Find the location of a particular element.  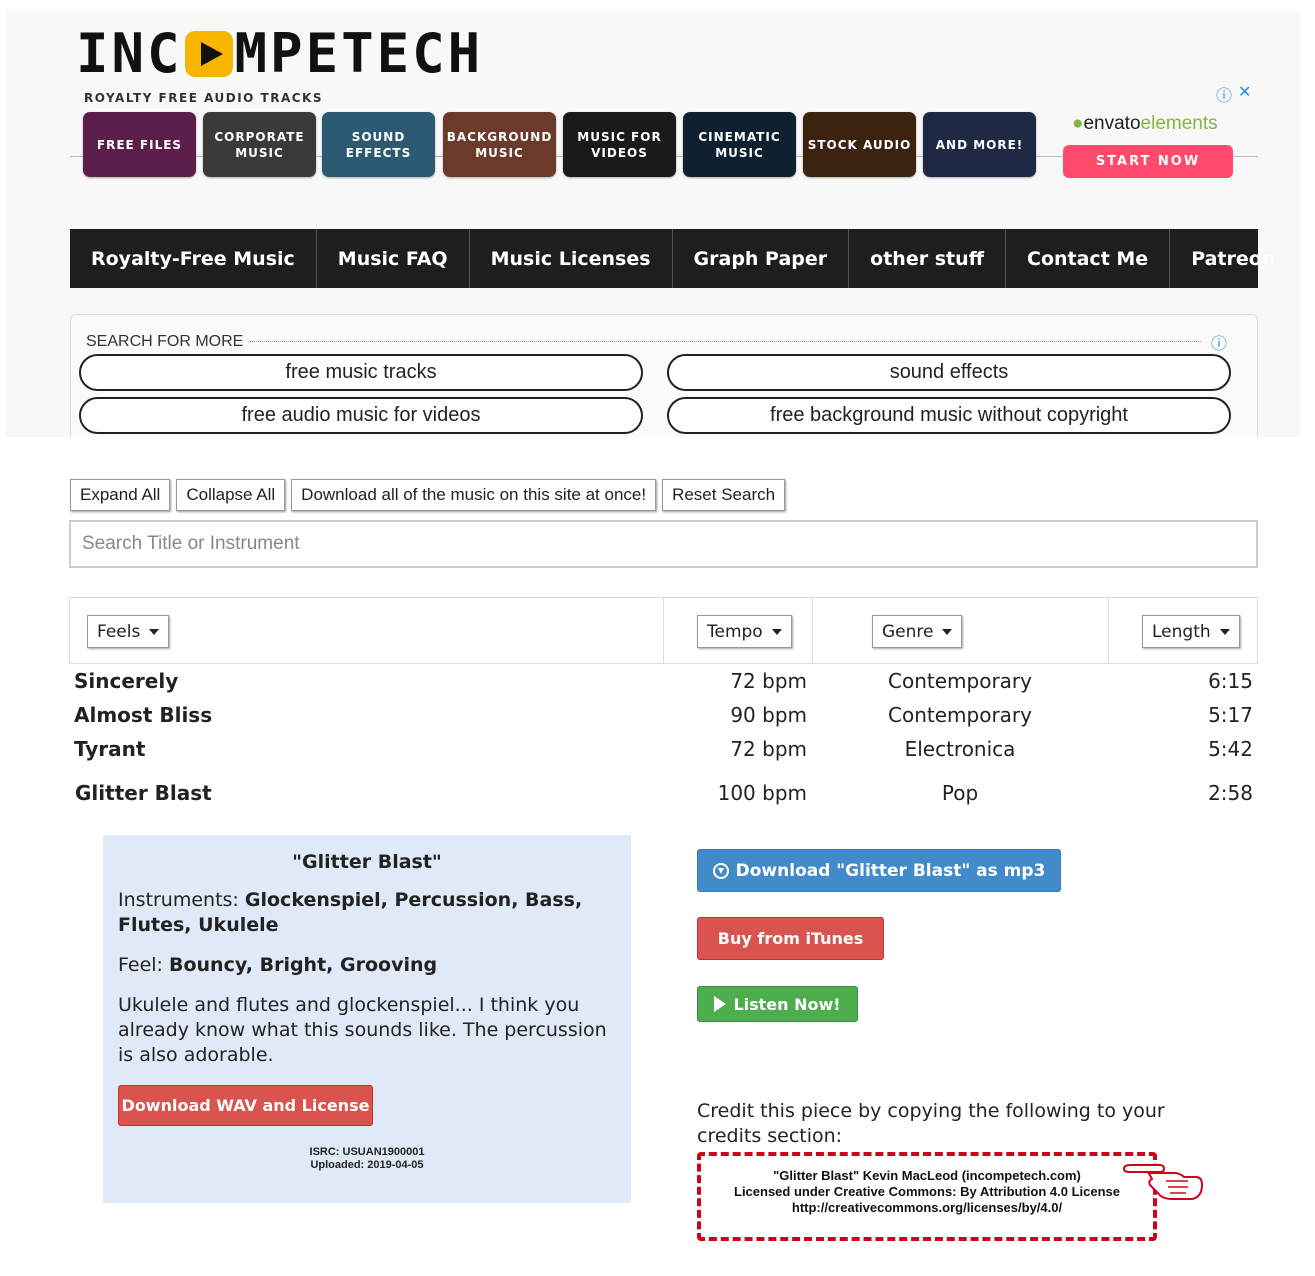

buy-itunes-button: Buy from iTunes is located at coordinates (790, 938).